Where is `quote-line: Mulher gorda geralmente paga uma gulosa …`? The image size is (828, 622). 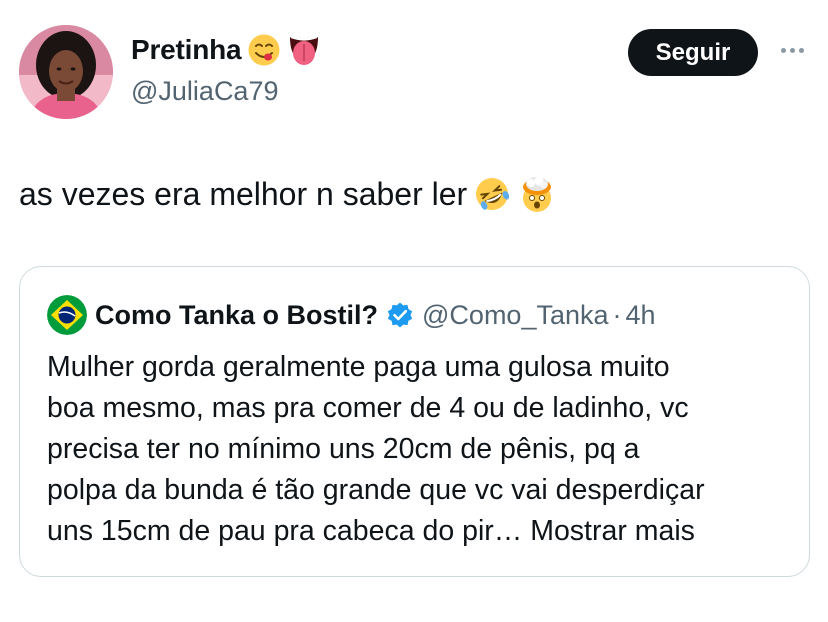
quote-line: Mulher gorda geralmente paga uma gulosa … is located at coordinates (358, 367).